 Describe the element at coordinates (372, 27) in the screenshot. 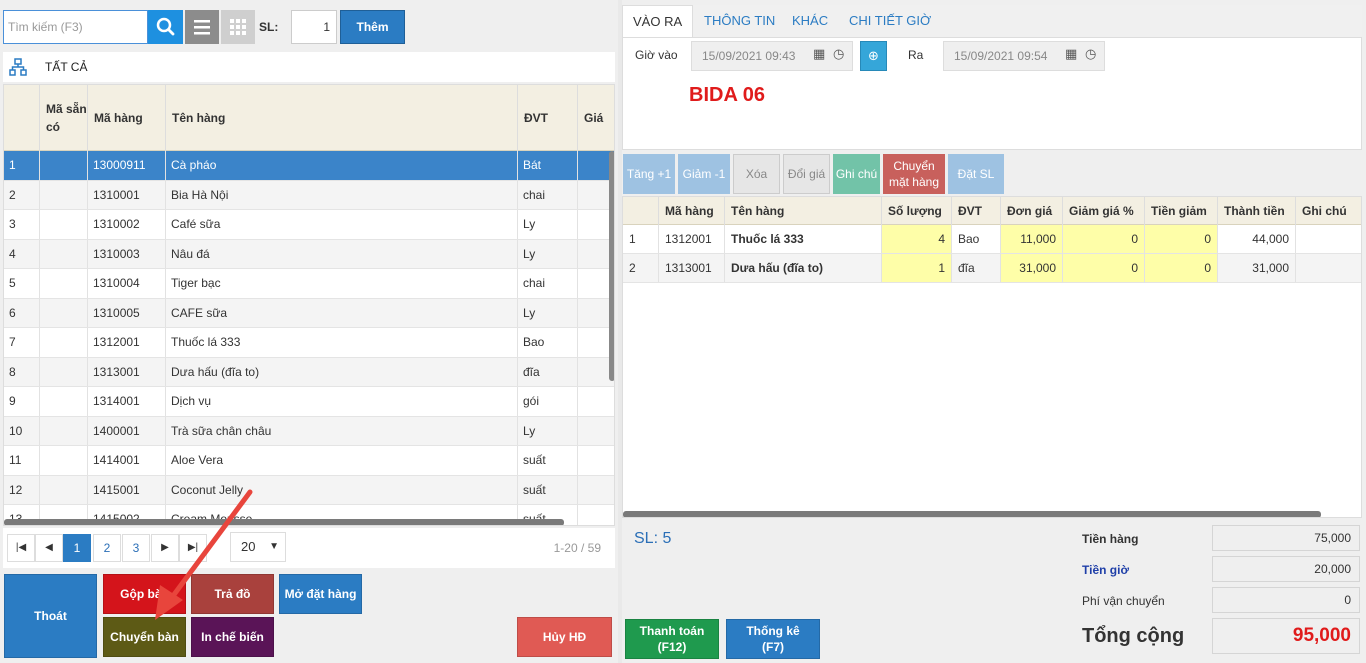

I see `add-button: Thêm` at that location.